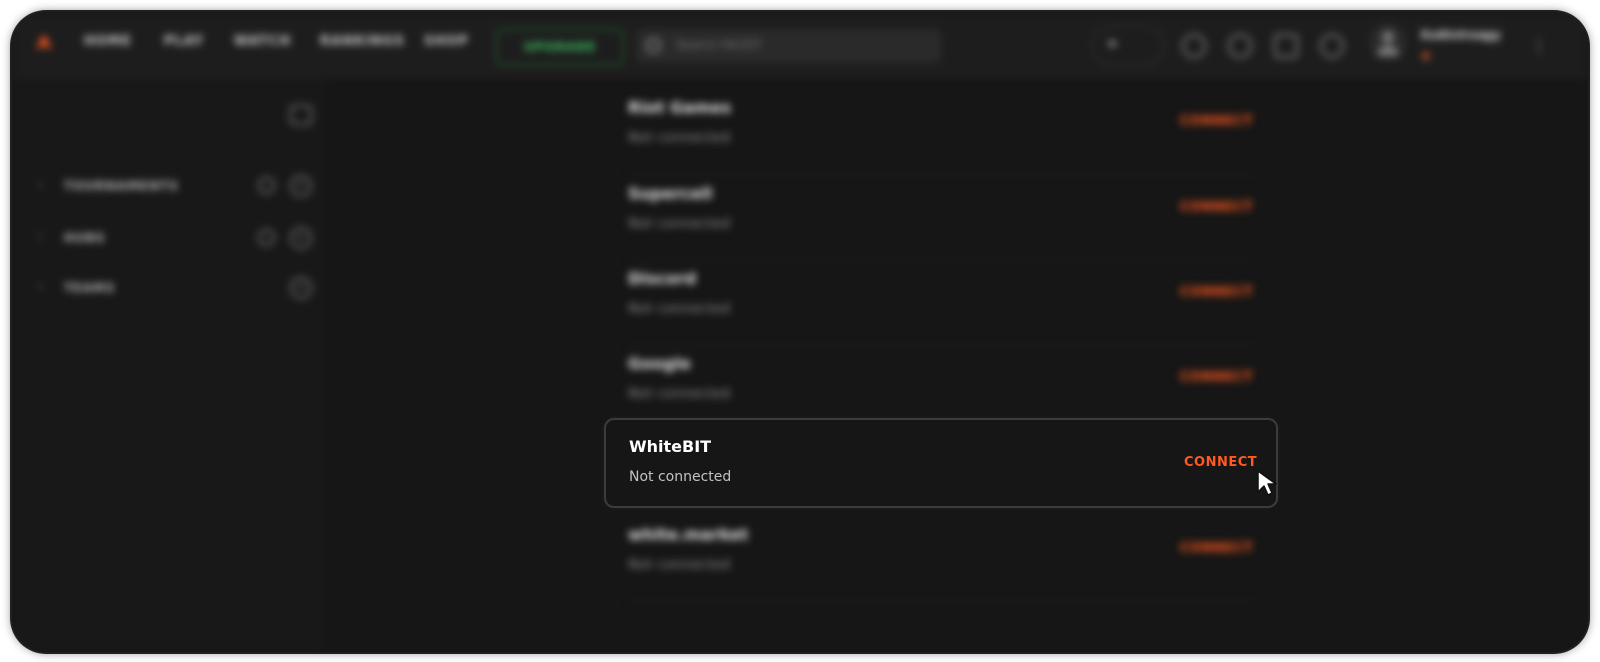 This screenshot has width=1600, height=662. I want to click on user-coins: 0, so click(1426, 56).